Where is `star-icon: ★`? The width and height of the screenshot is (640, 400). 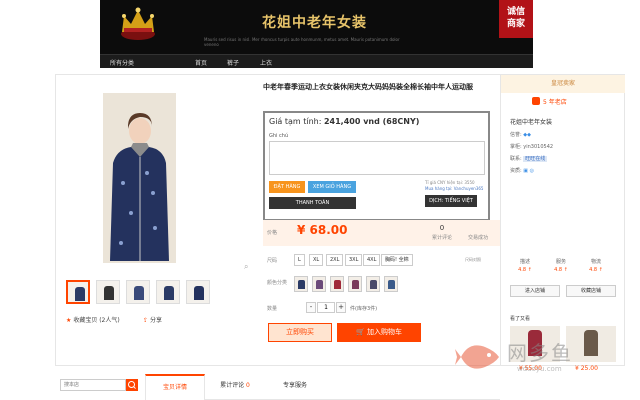
star-icon: ★ is located at coordinates (69, 320).